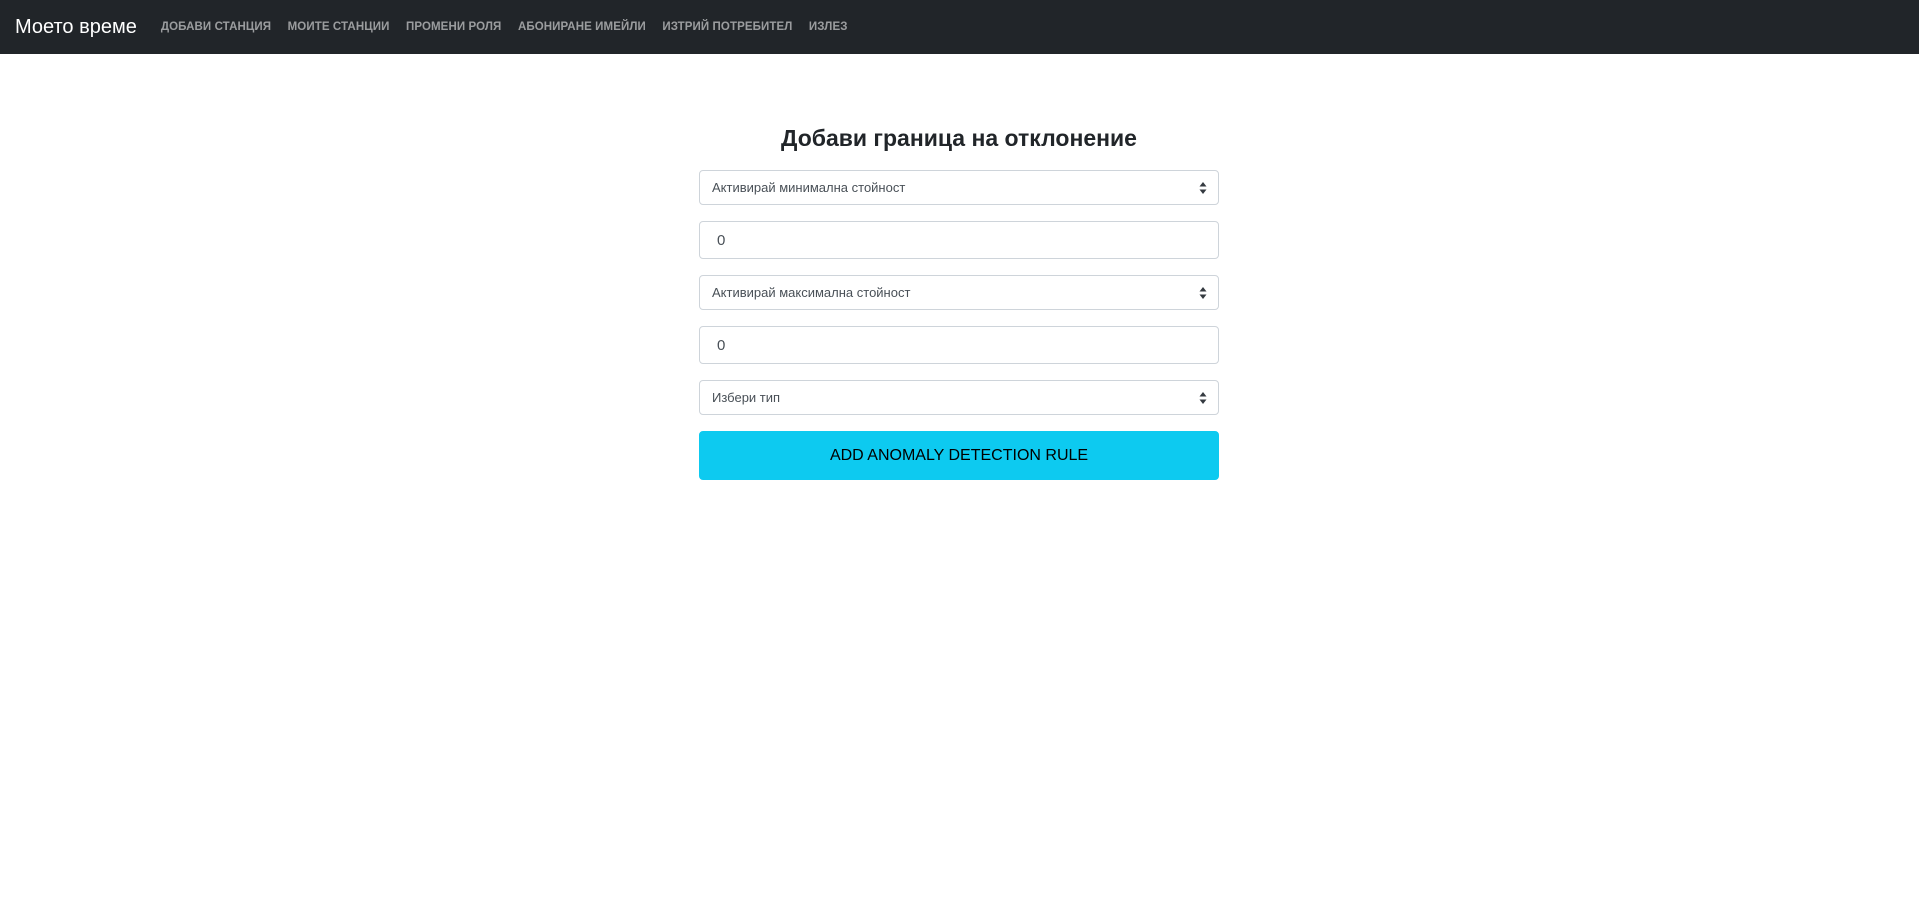 The image size is (1919, 919). What do you see at coordinates (811, 292) in the screenshot?
I see `max-value-select-label: Активирай максимална стойност` at bounding box center [811, 292].